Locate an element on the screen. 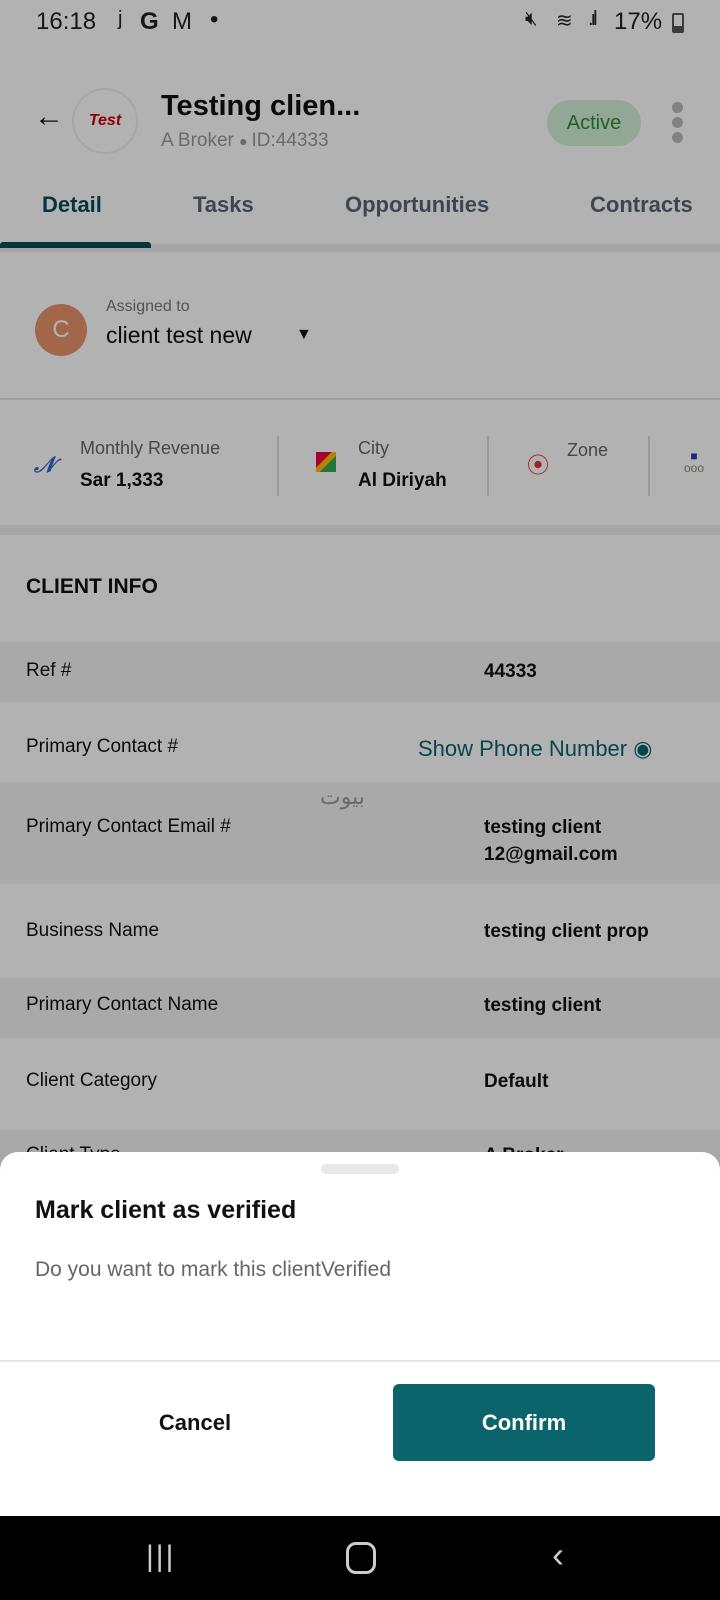  dialog-title: Mark client as verified is located at coordinates (166, 1210).